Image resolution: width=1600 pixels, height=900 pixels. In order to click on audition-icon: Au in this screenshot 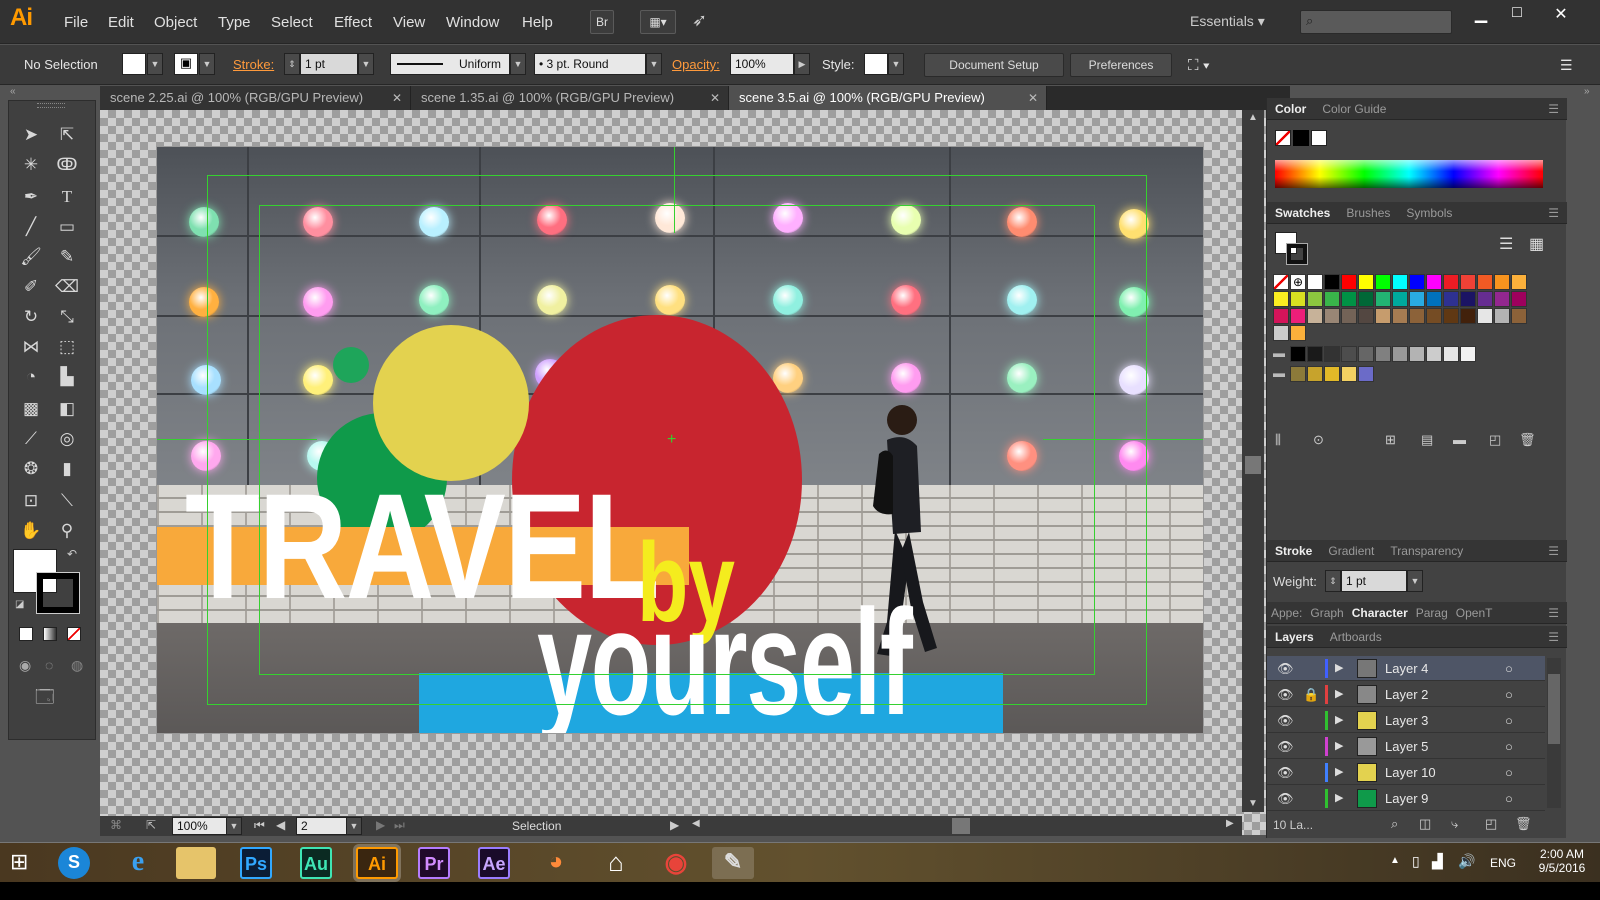, I will do `click(316, 863)`.